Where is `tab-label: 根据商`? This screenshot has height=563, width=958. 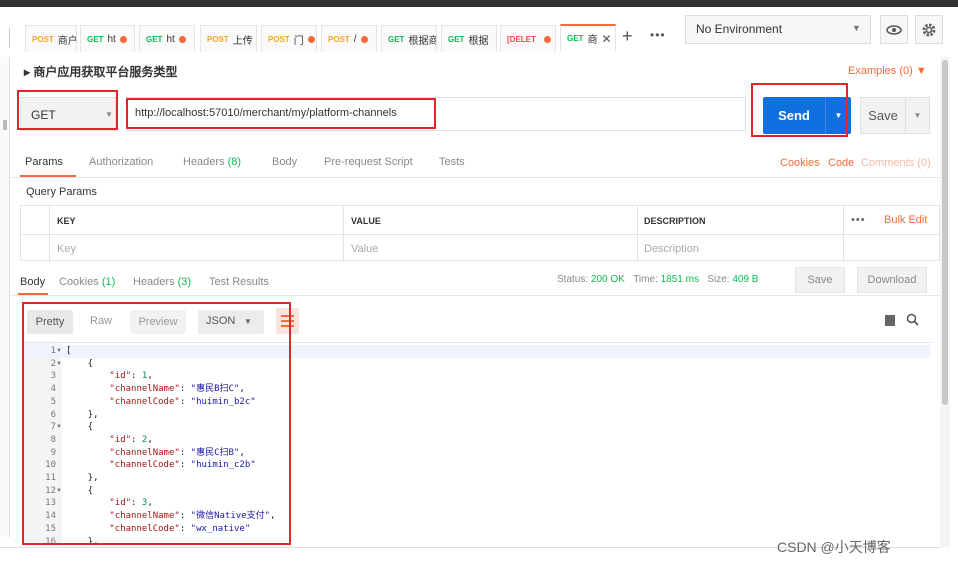
tab-label: 根据商 is located at coordinates (422, 41).